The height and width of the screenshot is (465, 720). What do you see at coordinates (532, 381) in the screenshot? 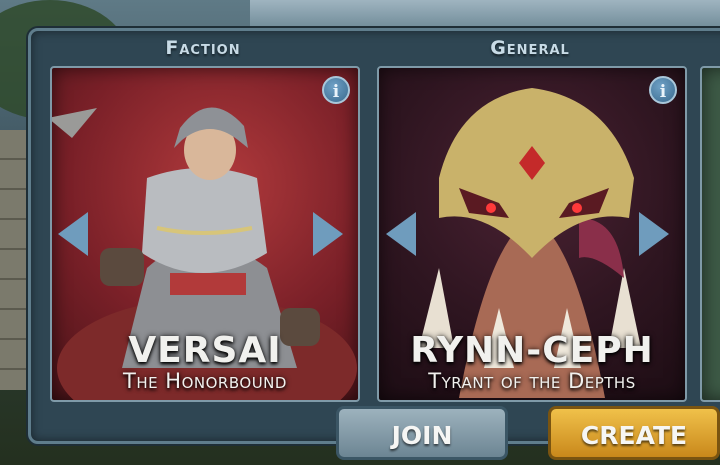
I see `general-subtitle: Tyrant of the Depths` at bounding box center [532, 381].